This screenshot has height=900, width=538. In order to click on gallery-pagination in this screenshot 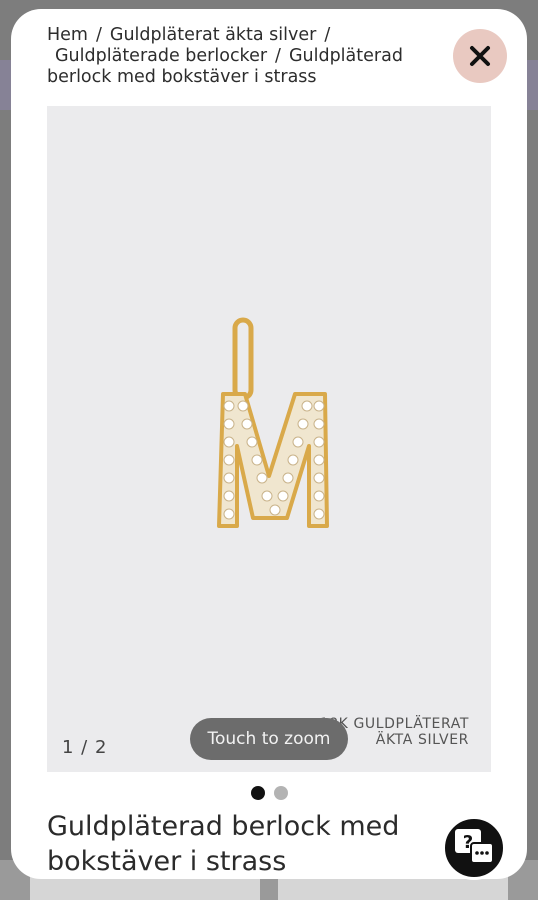, I will do `click(269, 793)`.